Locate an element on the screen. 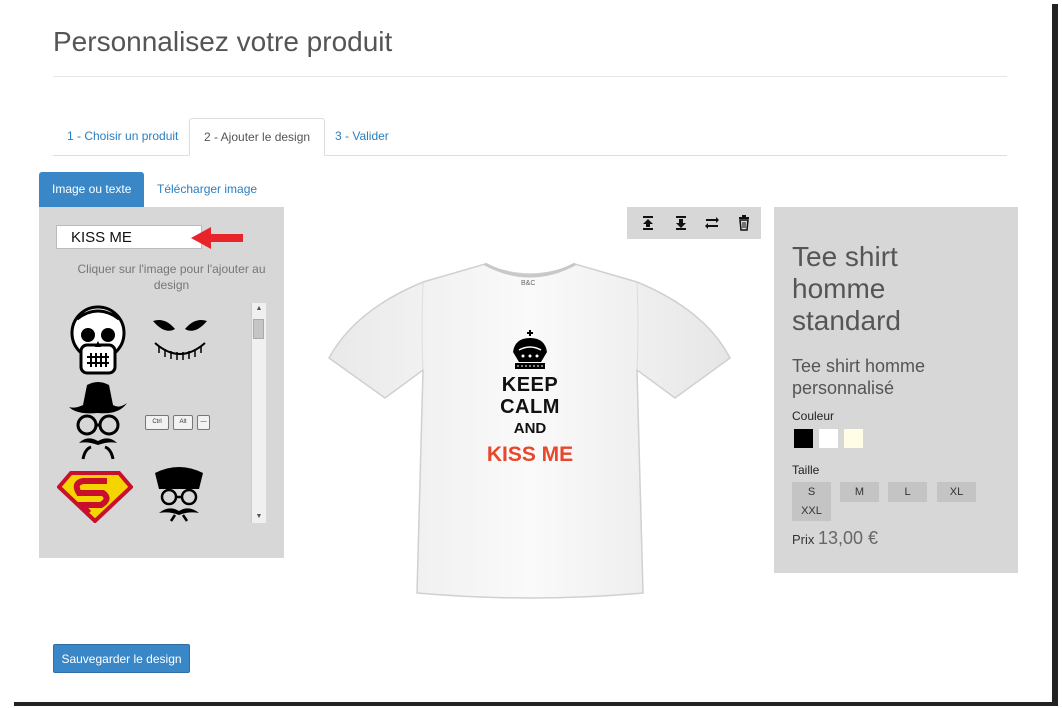 This screenshot has width=1062, height=708. save-design-button: Sauvegarder le design is located at coordinates (121, 658).